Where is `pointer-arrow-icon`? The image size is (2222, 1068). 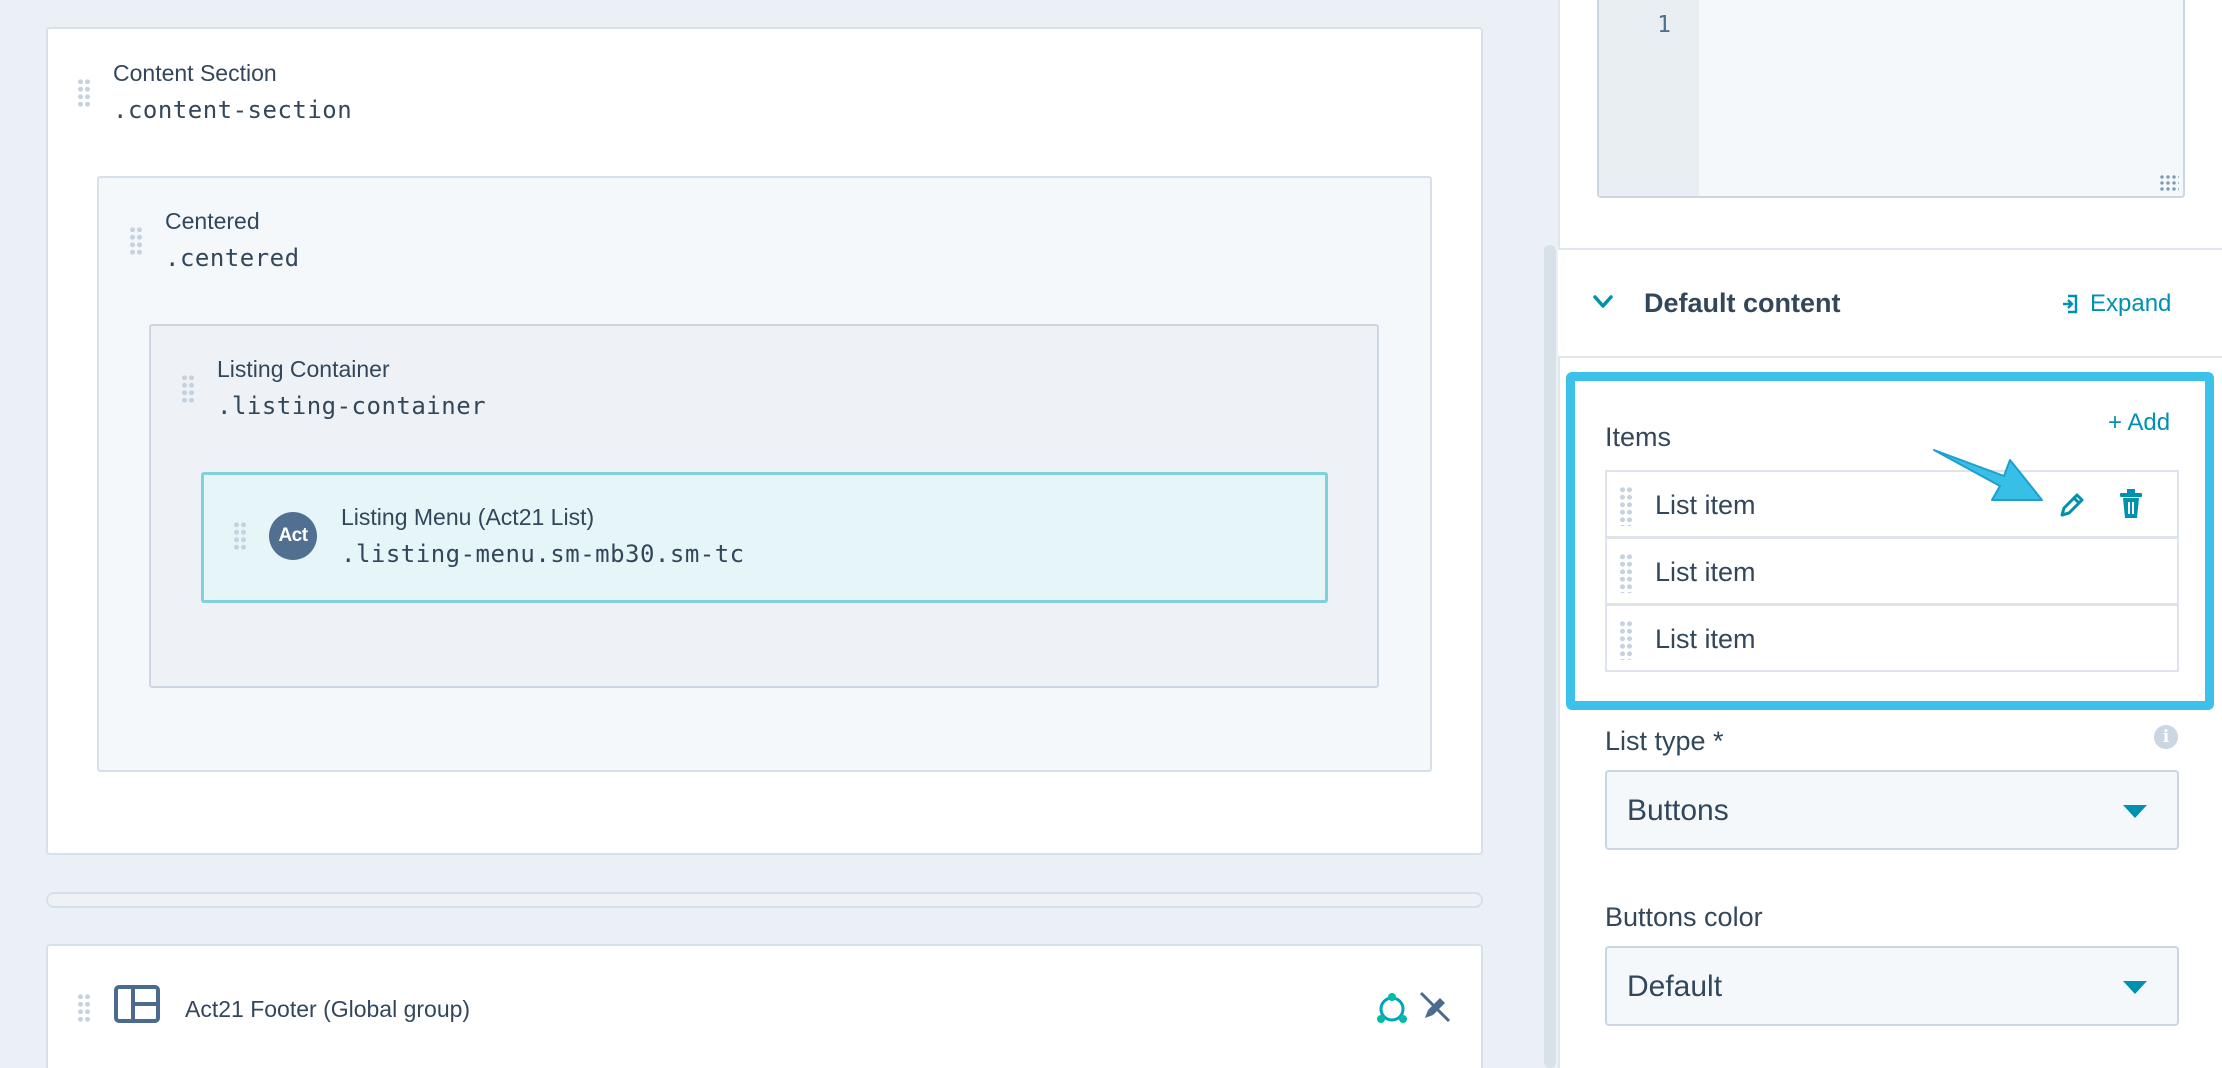 pointer-arrow-icon is located at coordinates (1992, 476).